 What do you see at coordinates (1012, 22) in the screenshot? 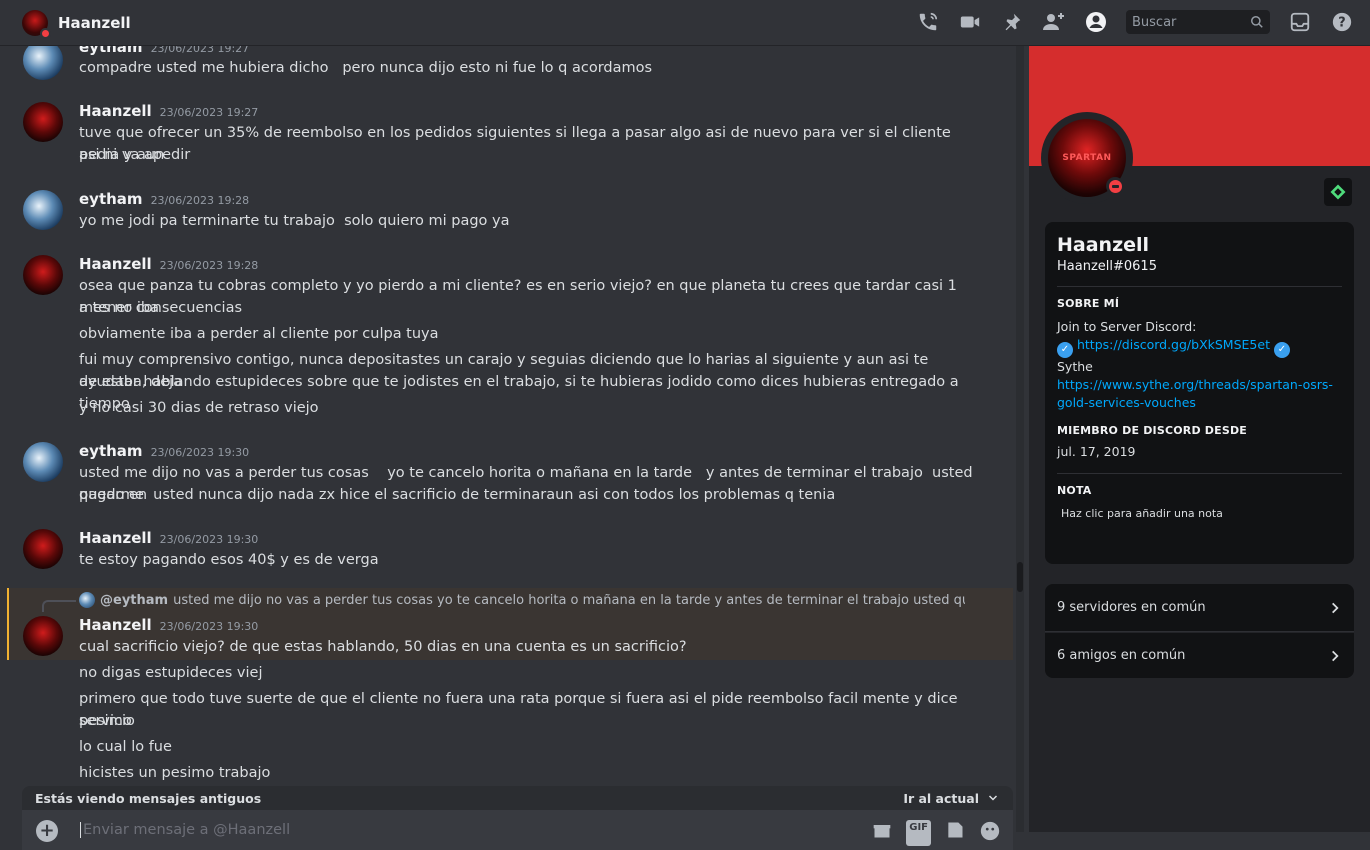
I see `pin-icon` at bounding box center [1012, 22].